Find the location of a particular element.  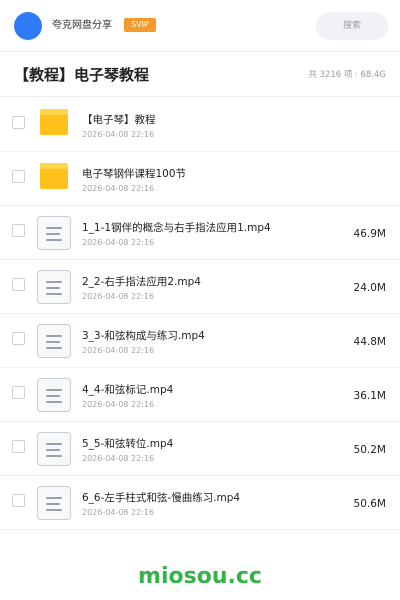

app-header: 夸克网盘分享 SVIP 搜索 is located at coordinates (200, 26).